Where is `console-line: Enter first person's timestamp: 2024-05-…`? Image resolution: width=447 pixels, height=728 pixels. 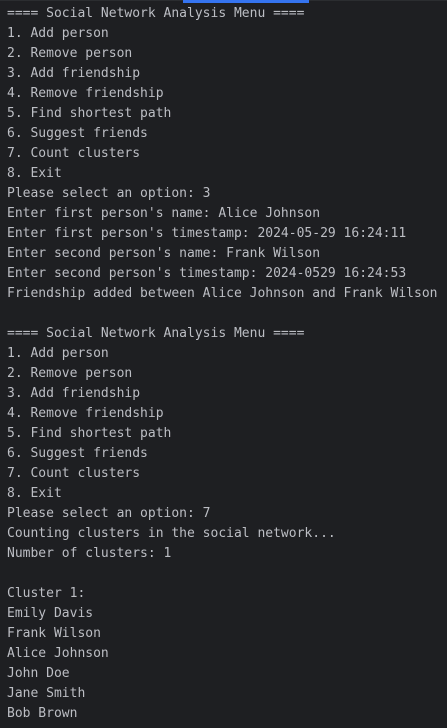
console-line: Enter first person's timestamp: 2024-05-… is located at coordinates (207, 233).